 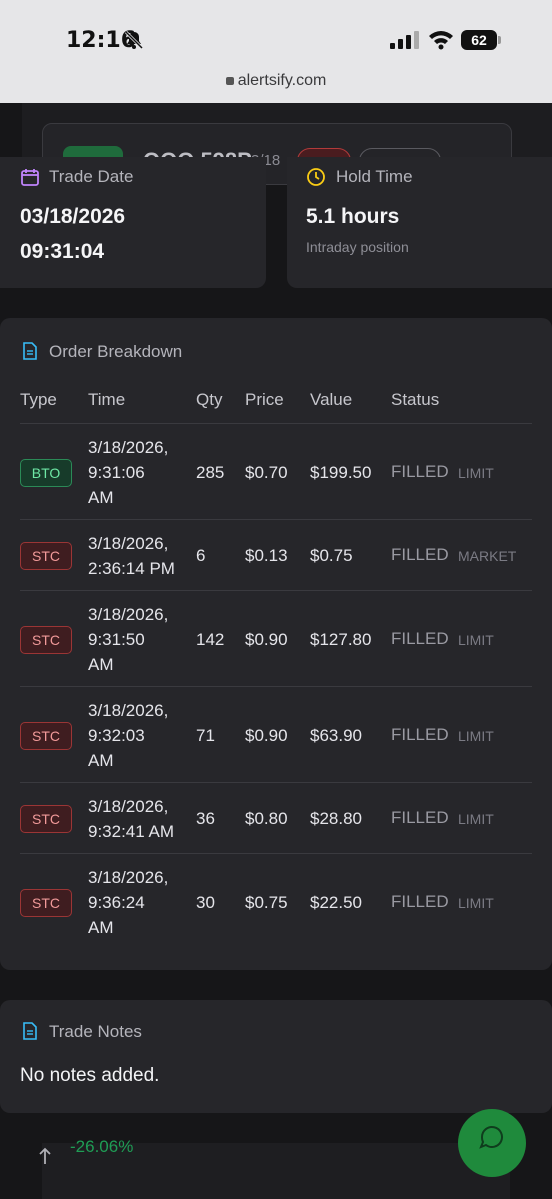 I want to click on order-qty: 142, so click(x=210, y=639).